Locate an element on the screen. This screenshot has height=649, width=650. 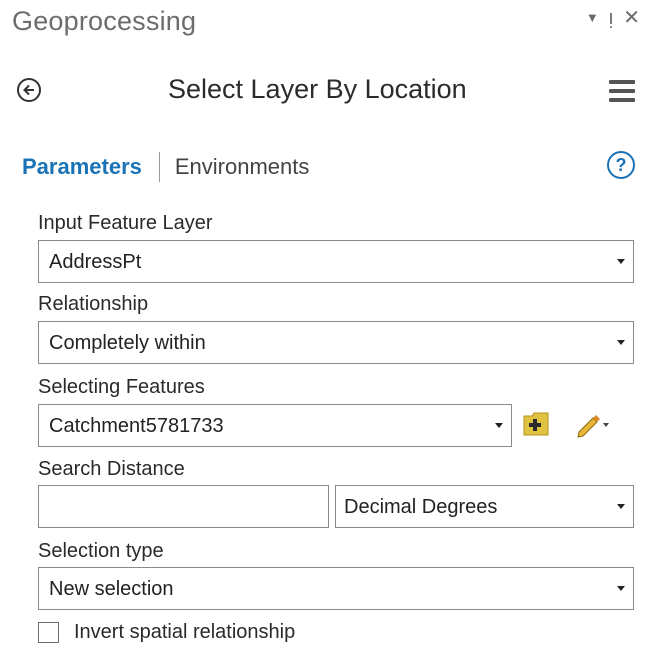
invert-spatial-relationship-label: Invert spatial relationship is located at coordinates (185, 632).